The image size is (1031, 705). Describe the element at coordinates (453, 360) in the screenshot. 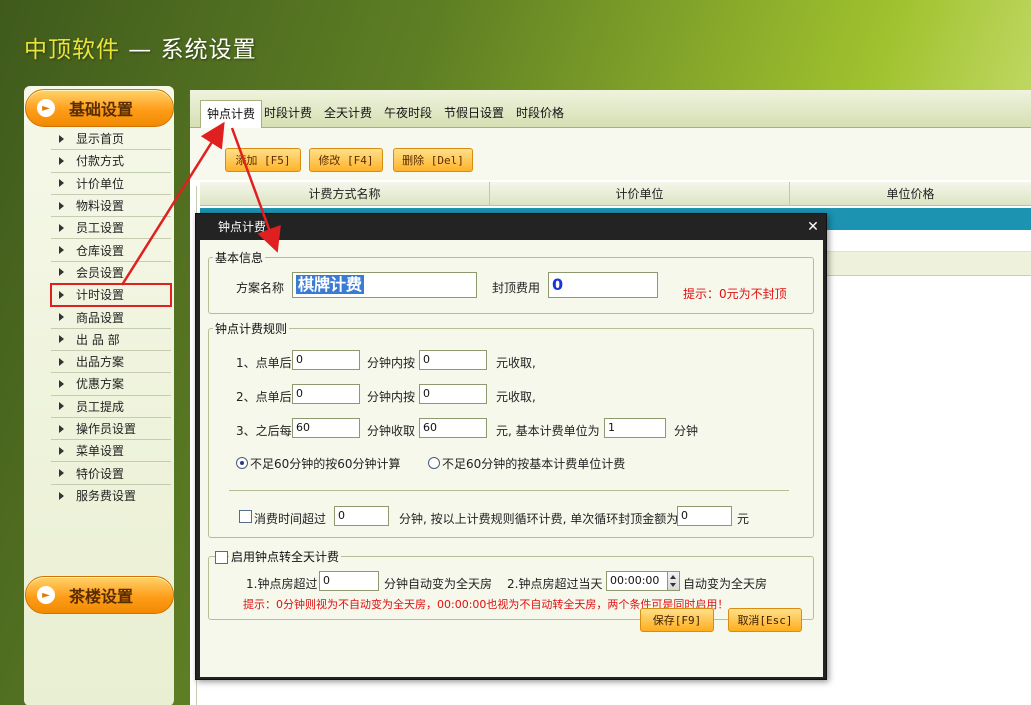

I see `rule1-price-field: 0` at that location.